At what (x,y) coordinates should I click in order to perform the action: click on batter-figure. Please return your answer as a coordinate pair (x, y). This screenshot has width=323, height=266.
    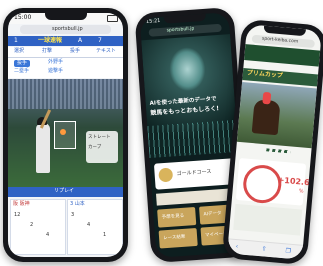
    Looking at the image, I should click on (43, 148).